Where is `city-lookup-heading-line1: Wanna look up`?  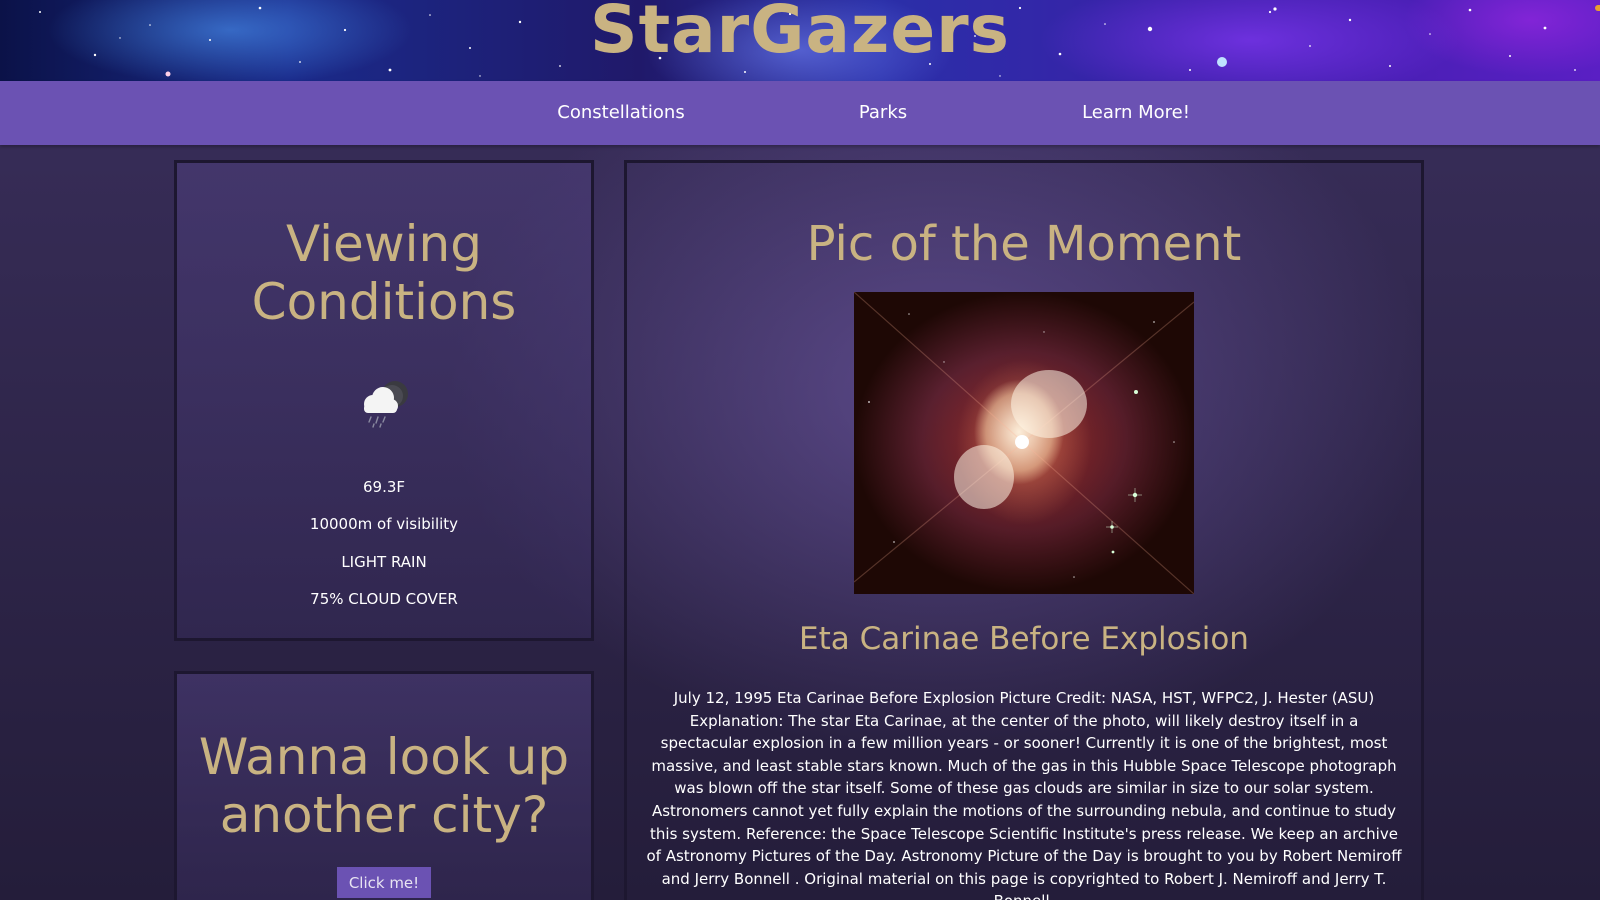 city-lookup-heading-line1: Wanna look up is located at coordinates (384, 757).